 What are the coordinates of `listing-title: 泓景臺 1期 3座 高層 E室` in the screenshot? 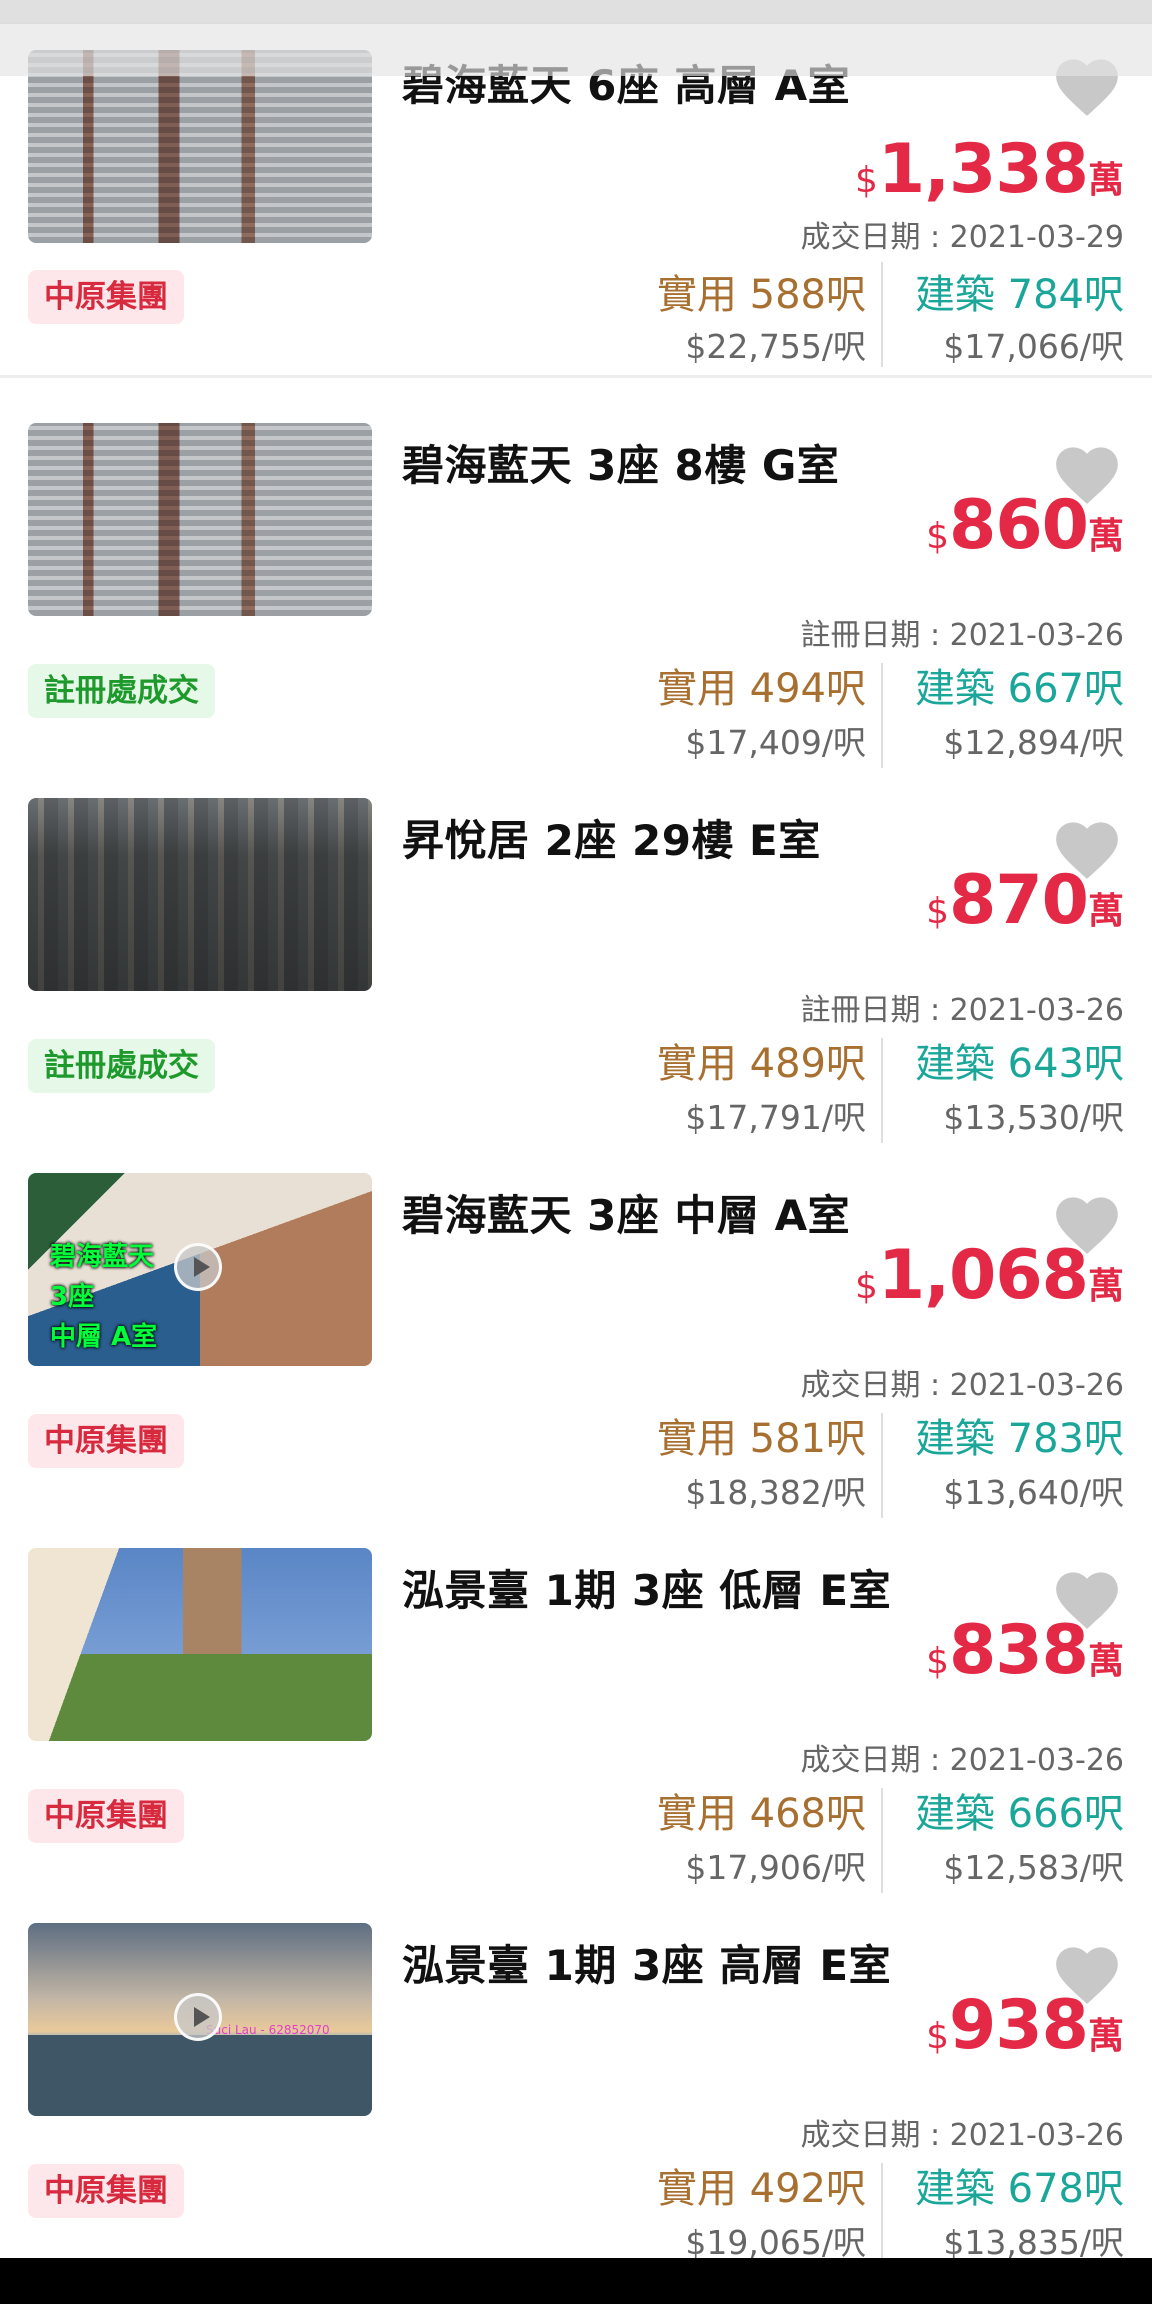 It's located at (647, 1965).